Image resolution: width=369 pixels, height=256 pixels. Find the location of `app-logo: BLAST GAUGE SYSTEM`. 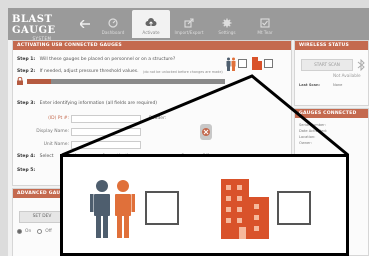

app-logo: BLAST GAUGE SYSTEM is located at coordinates (42, 27).